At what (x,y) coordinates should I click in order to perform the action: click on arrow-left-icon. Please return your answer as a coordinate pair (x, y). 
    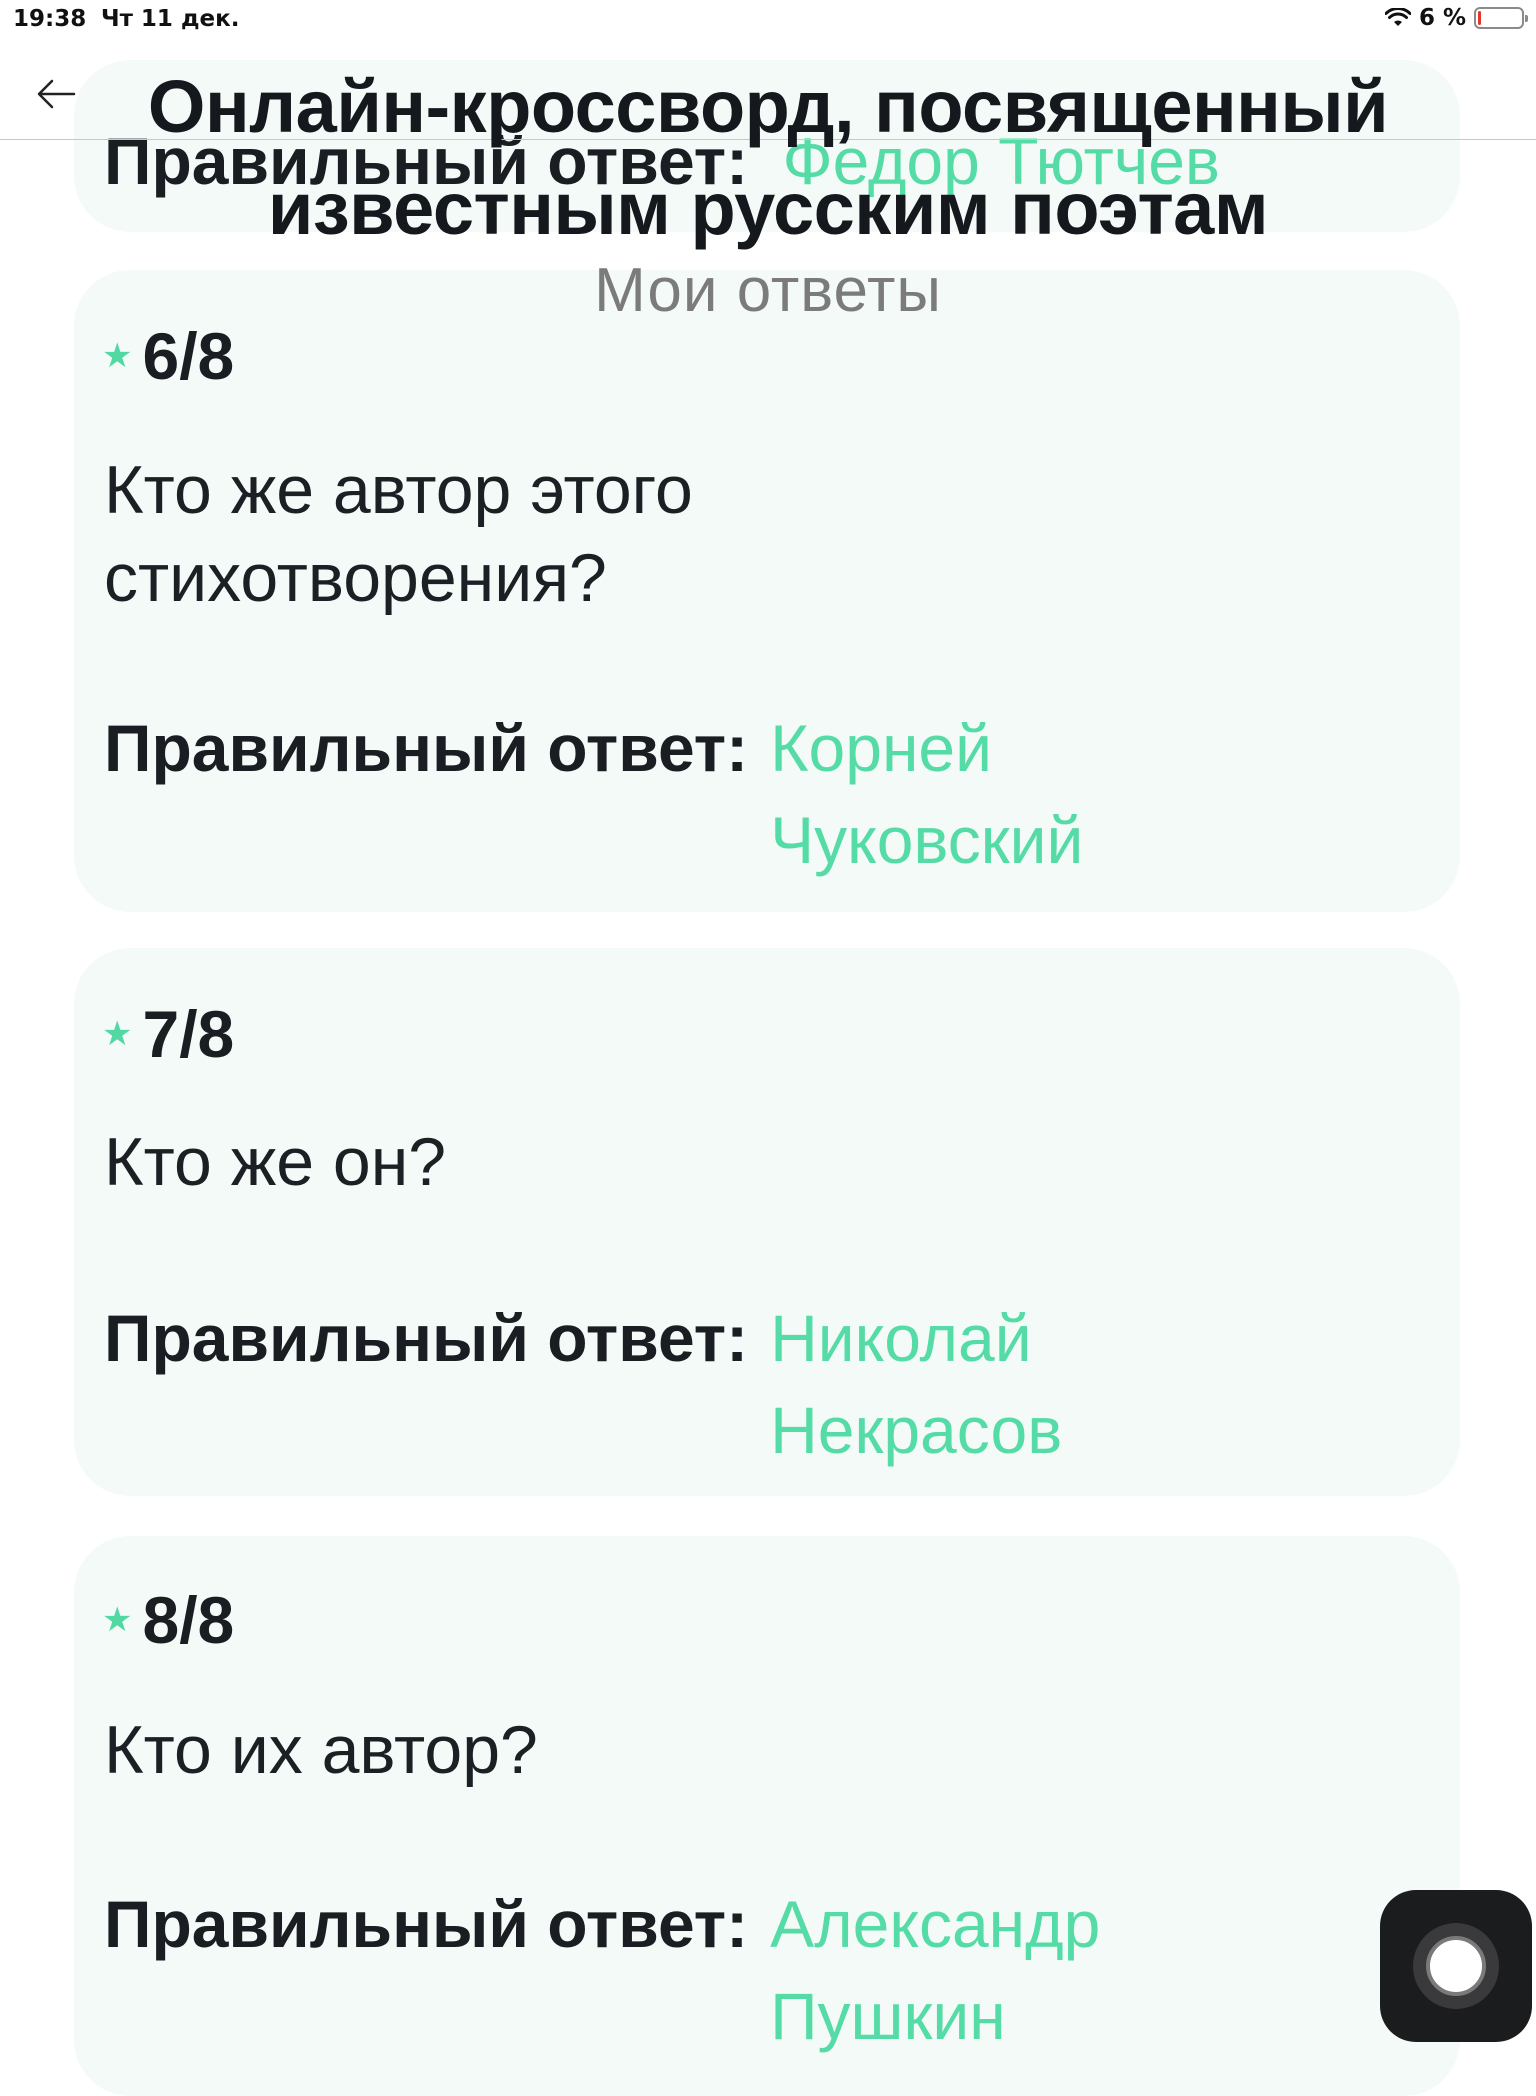
    Looking at the image, I should click on (56, 94).